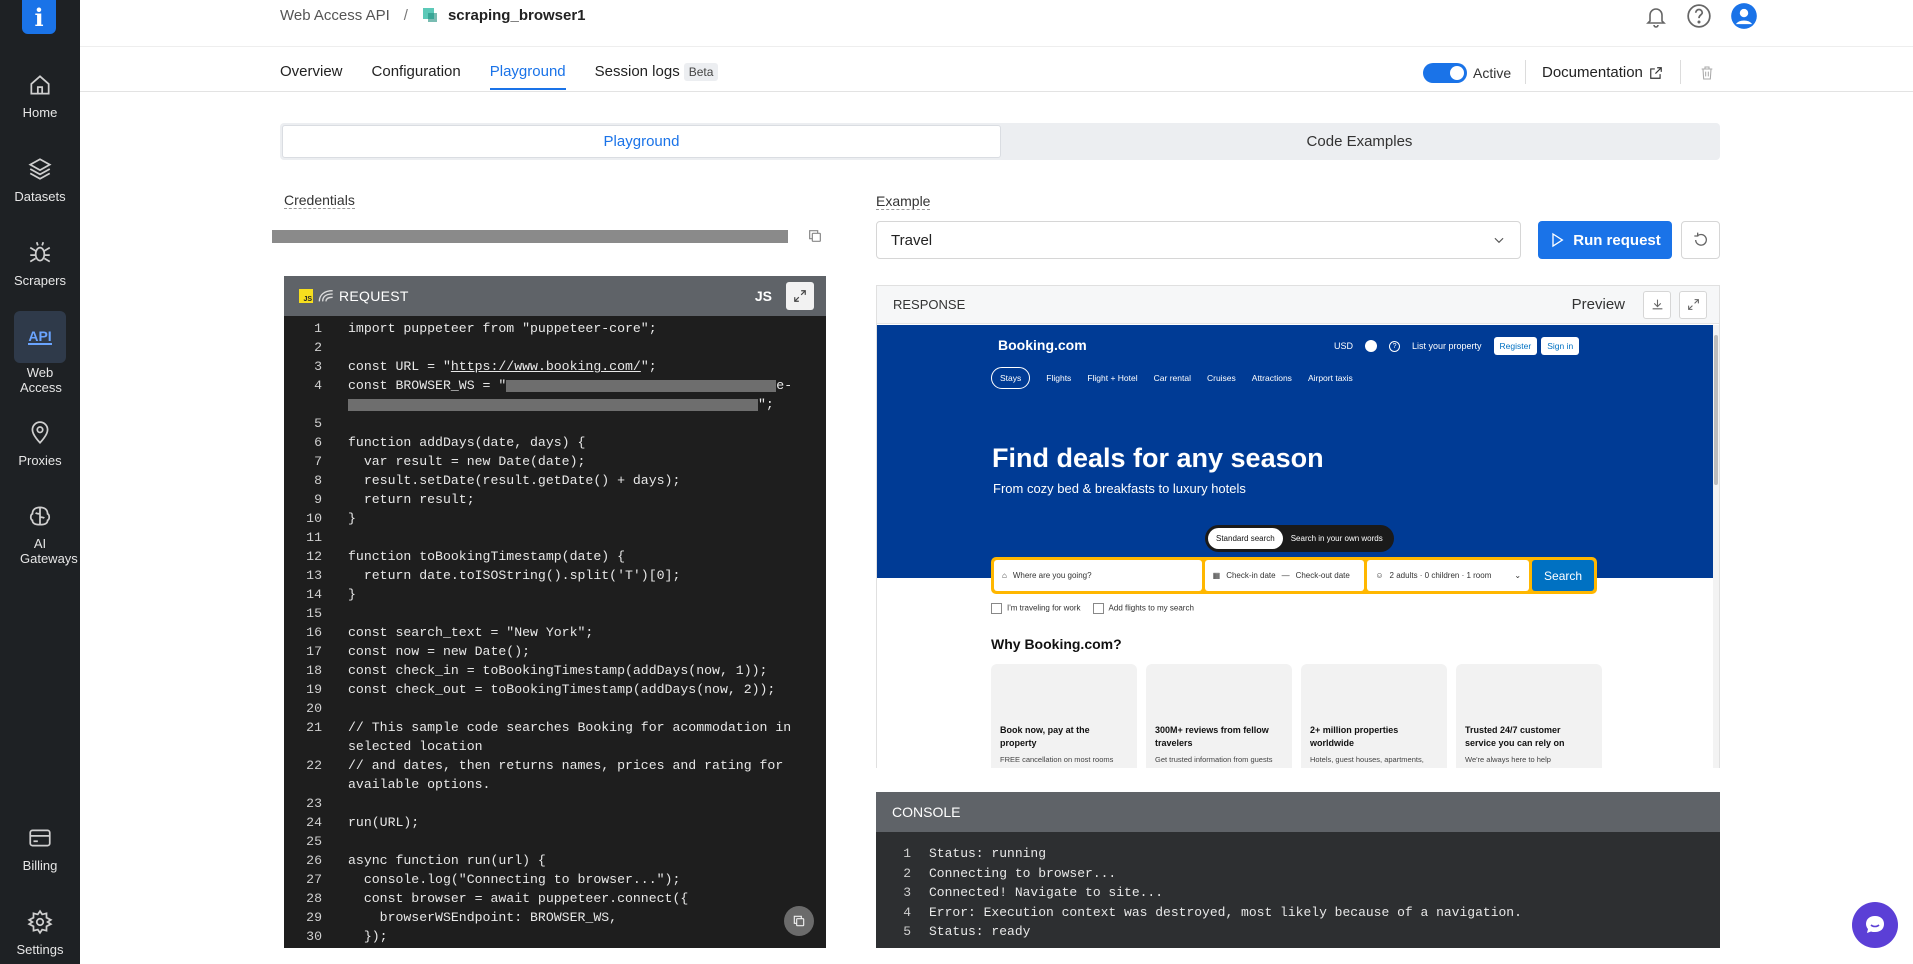  I want to click on chevron-down-icon, so click(1499, 240).